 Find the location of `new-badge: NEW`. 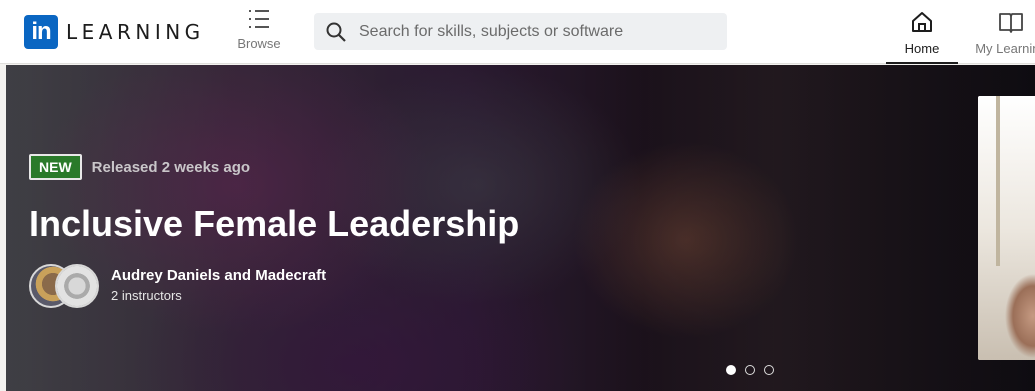

new-badge: NEW is located at coordinates (55, 167).